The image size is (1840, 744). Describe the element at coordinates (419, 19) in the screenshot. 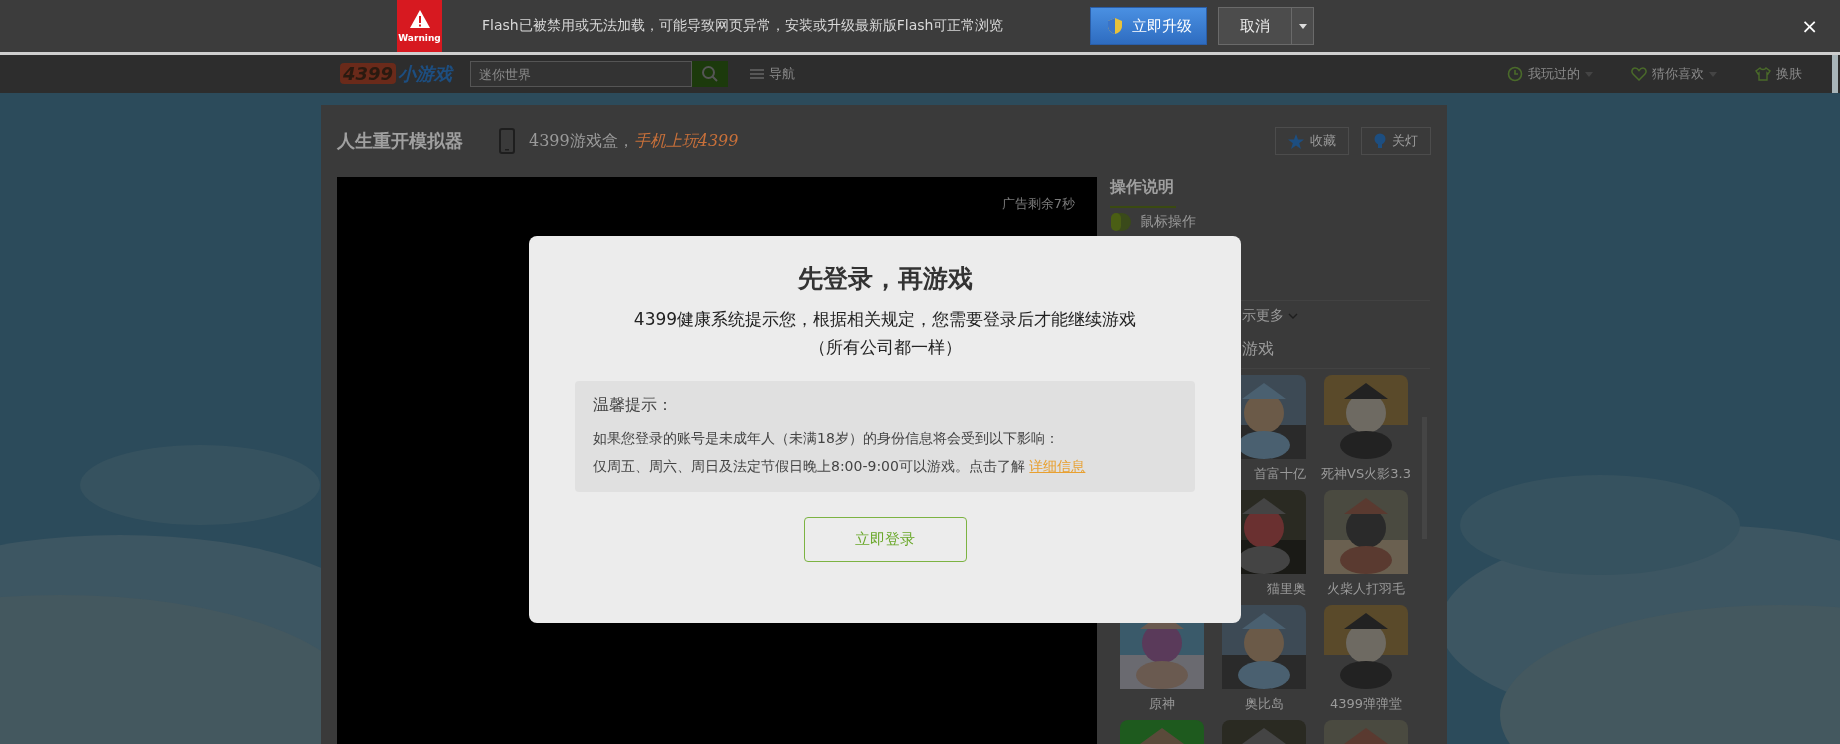

I see `warning-icon-glyph` at that location.